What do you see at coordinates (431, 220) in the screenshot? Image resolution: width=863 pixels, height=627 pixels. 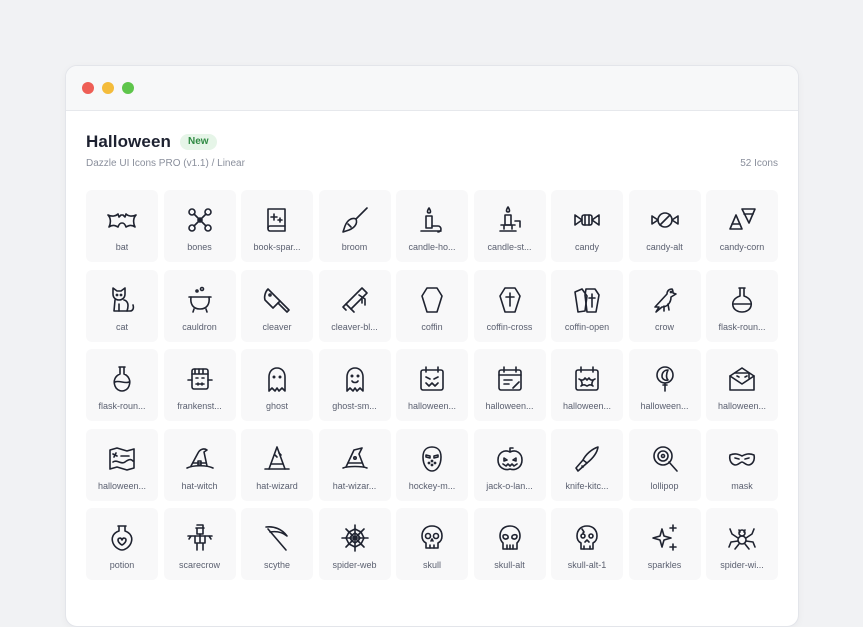 I see `candle-holder-icon` at bounding box center [431, 220].